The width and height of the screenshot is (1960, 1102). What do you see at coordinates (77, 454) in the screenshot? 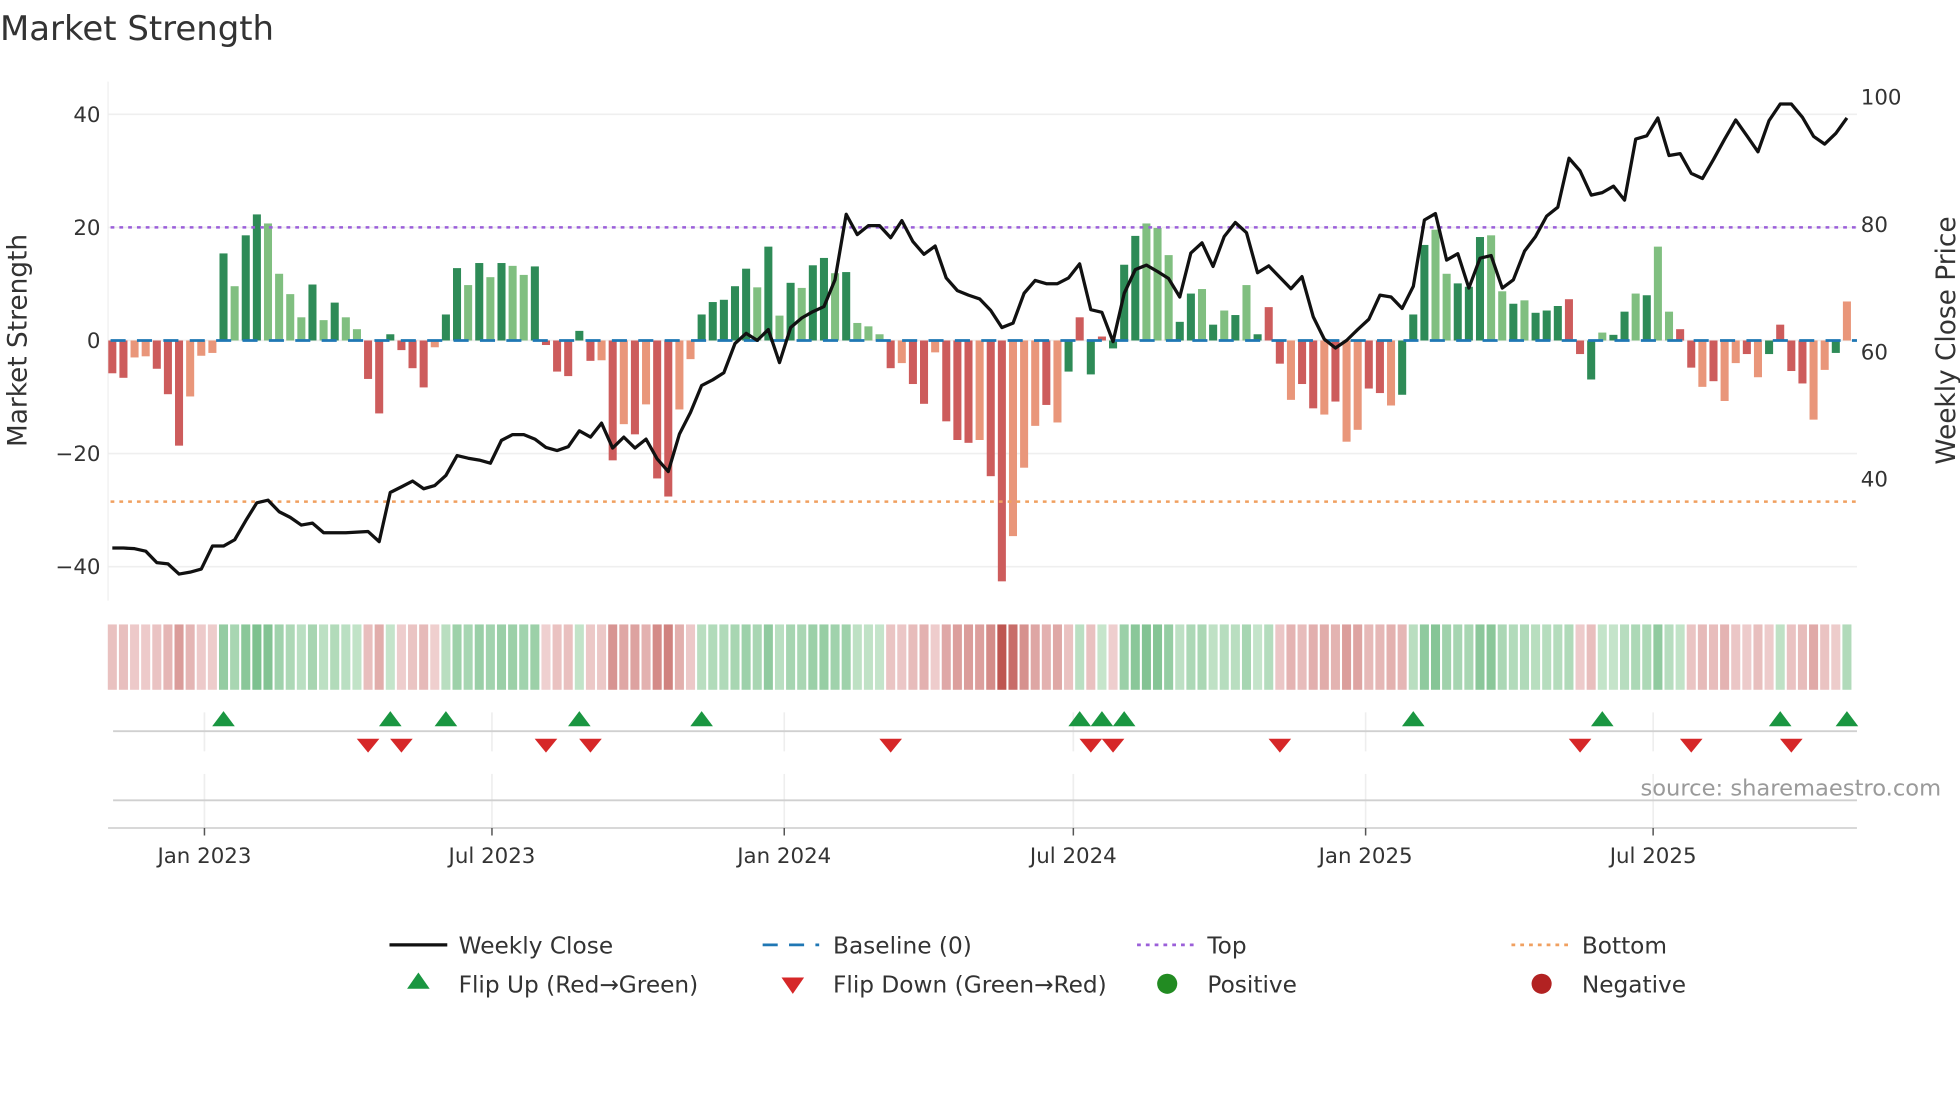
I see `y-tick-label: −20` at bounding box center [77, 454].